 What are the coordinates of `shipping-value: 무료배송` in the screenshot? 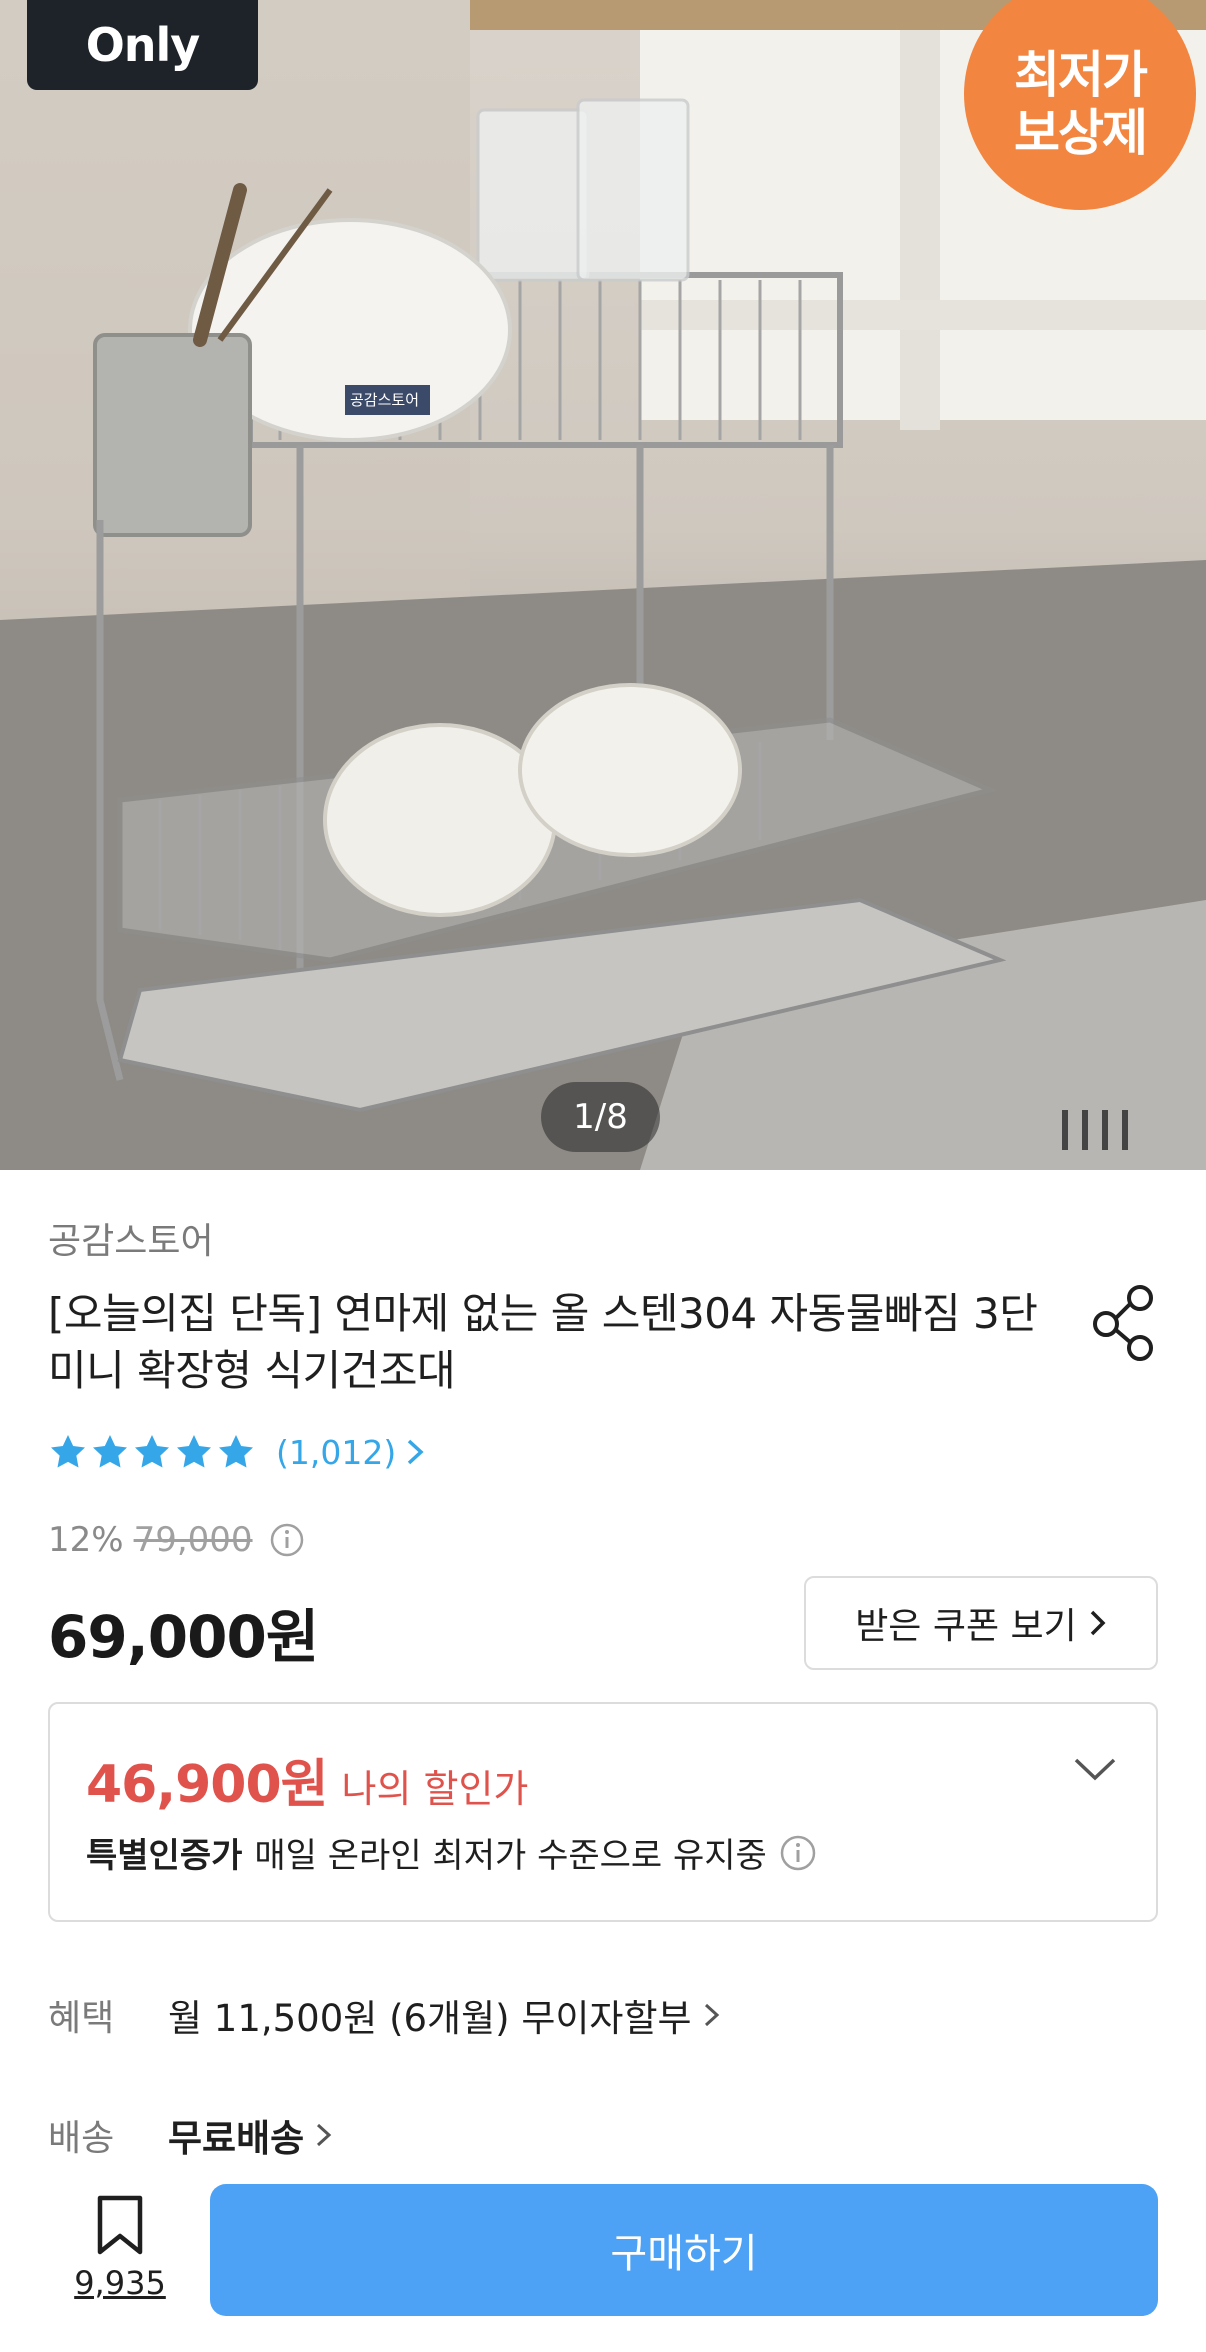 It's located at (236, 2138).